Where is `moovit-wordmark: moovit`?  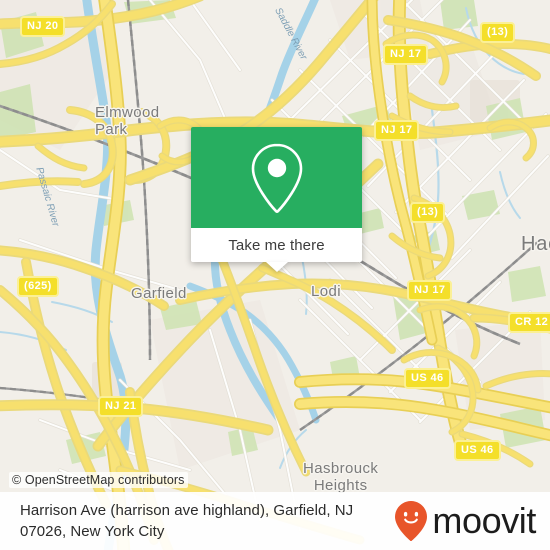 moovit-wordmark: moovit is located at coordinates (484, 520).